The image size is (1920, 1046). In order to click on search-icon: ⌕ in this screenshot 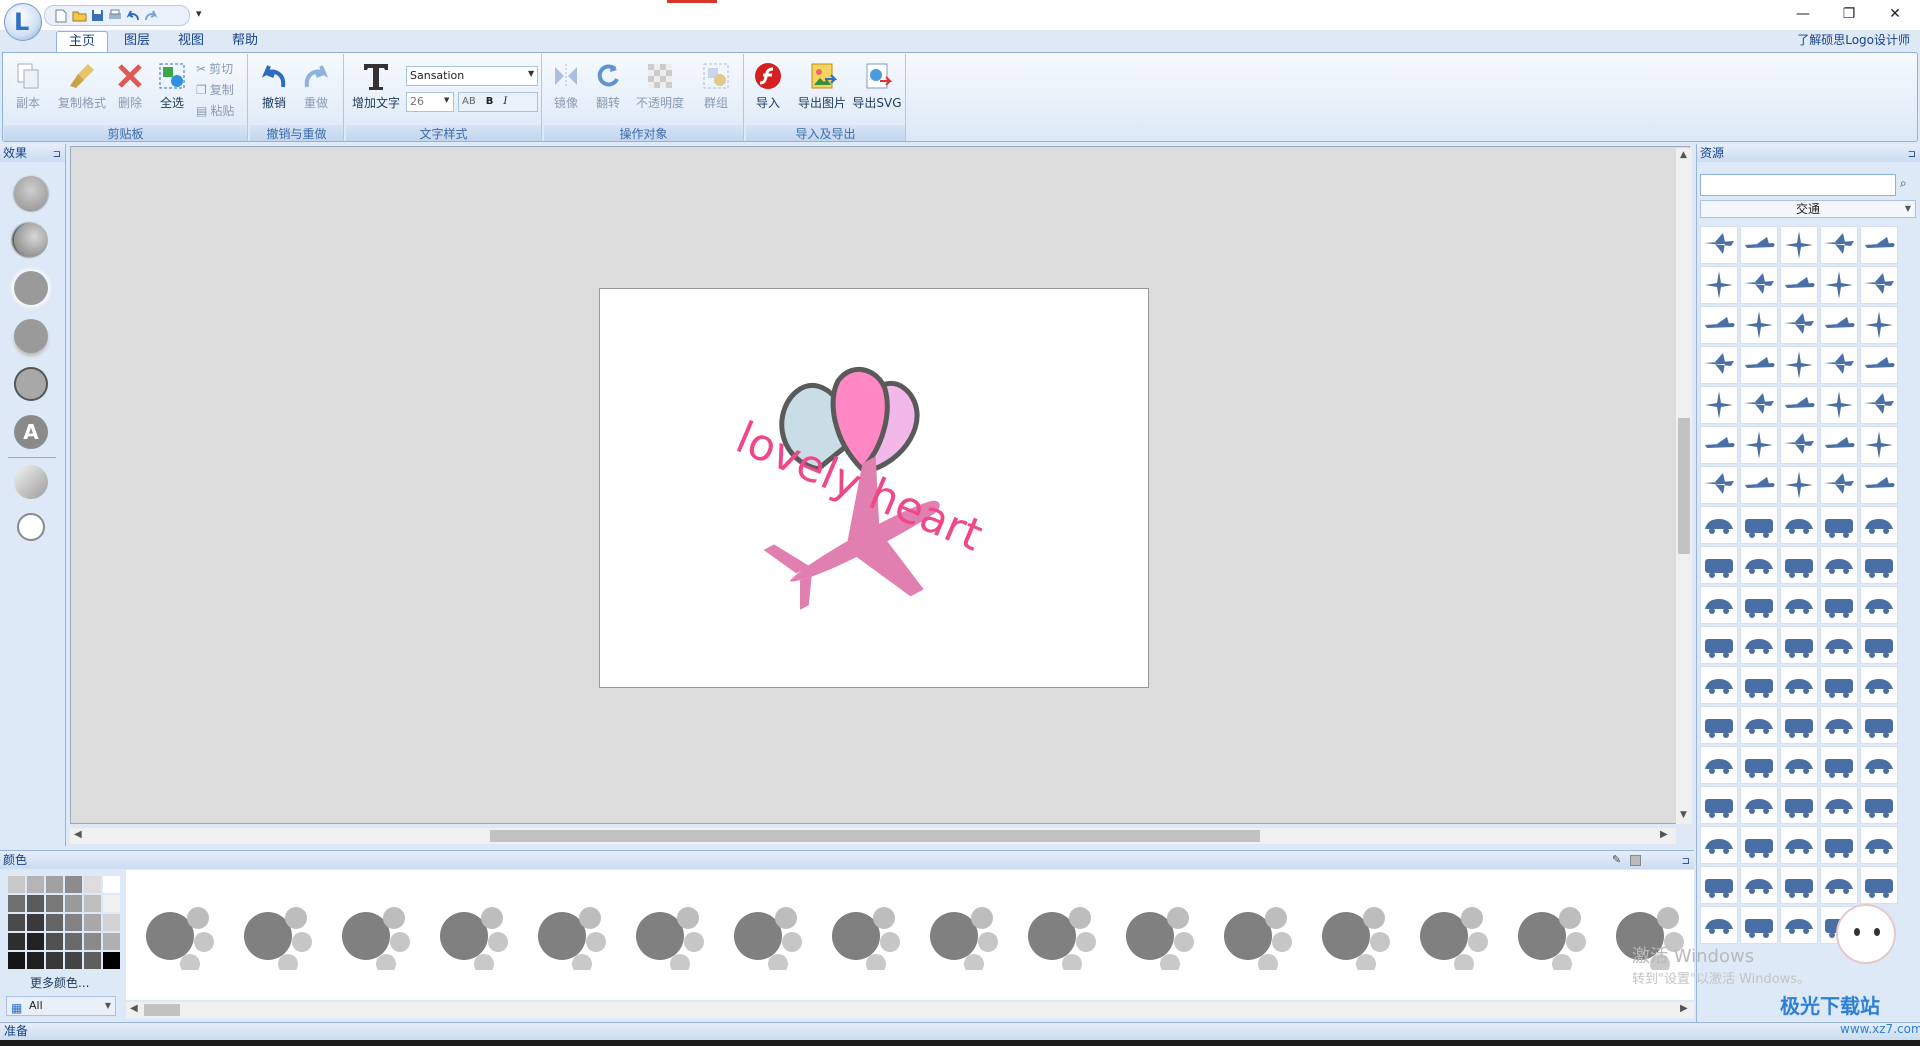, I will do `click(1903, 183)`.